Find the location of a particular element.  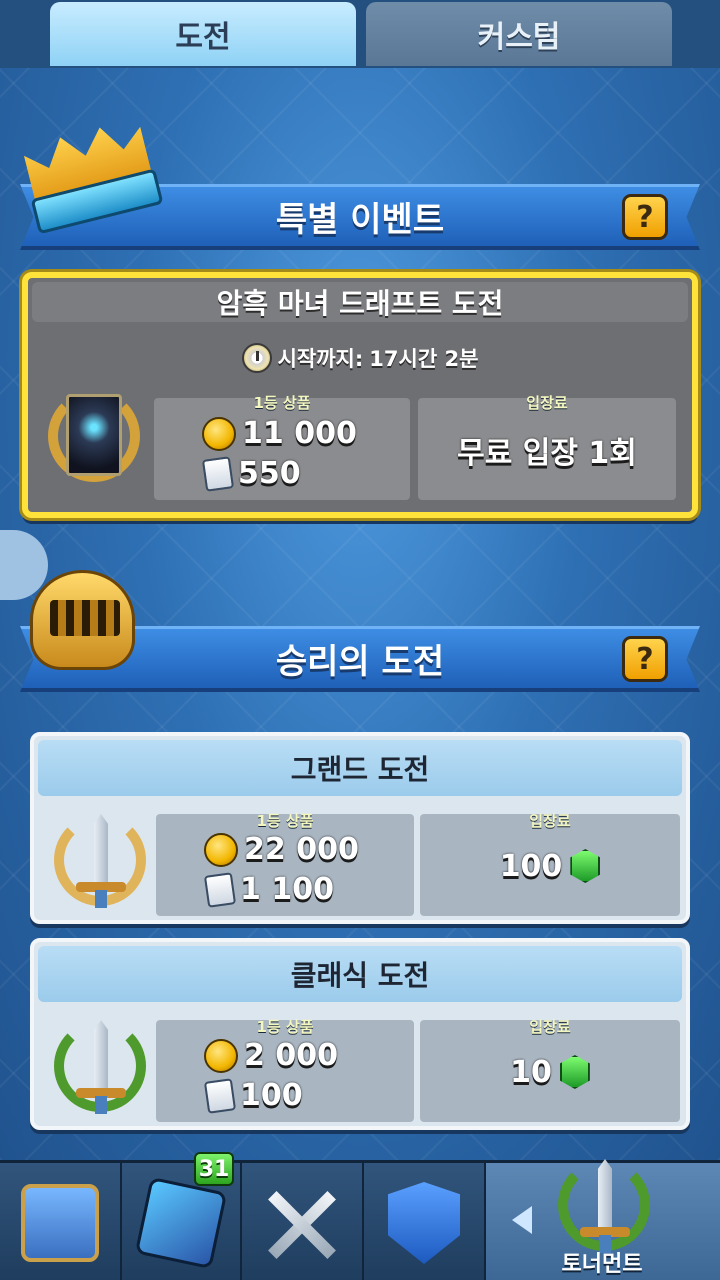

entry-fee-value: 무료 입장 1회 is located at coordinates (547, 453).